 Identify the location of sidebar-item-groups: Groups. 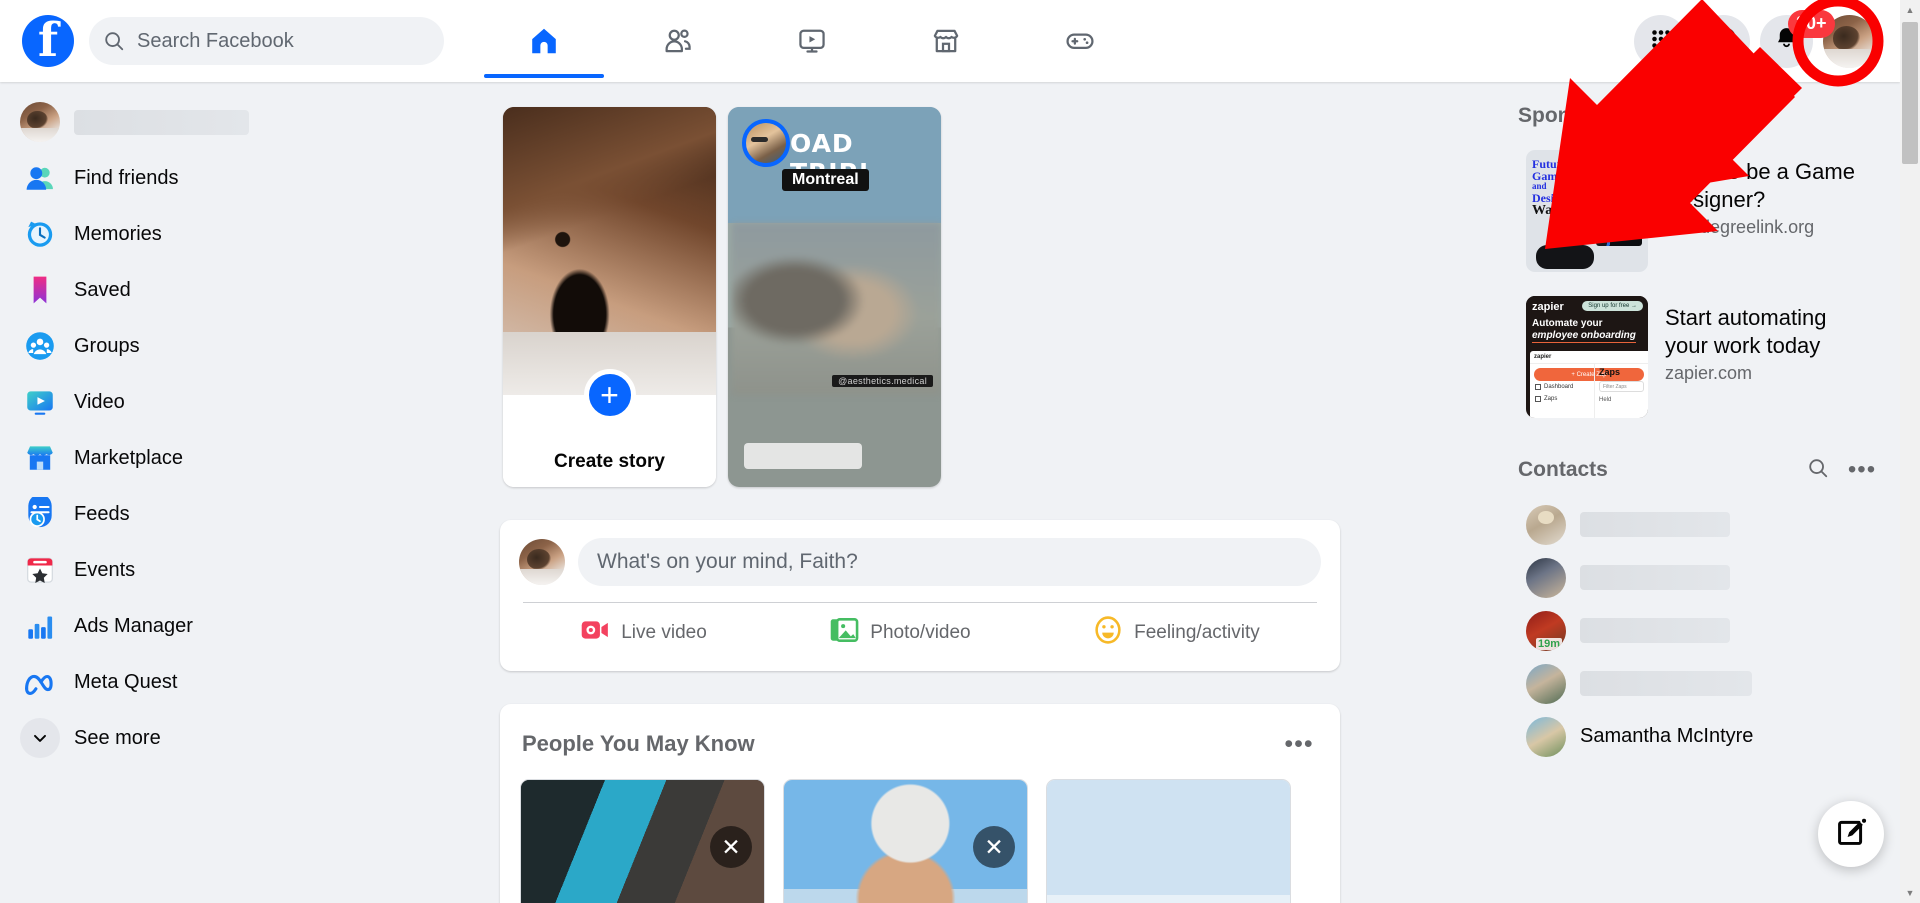
(180, 346).